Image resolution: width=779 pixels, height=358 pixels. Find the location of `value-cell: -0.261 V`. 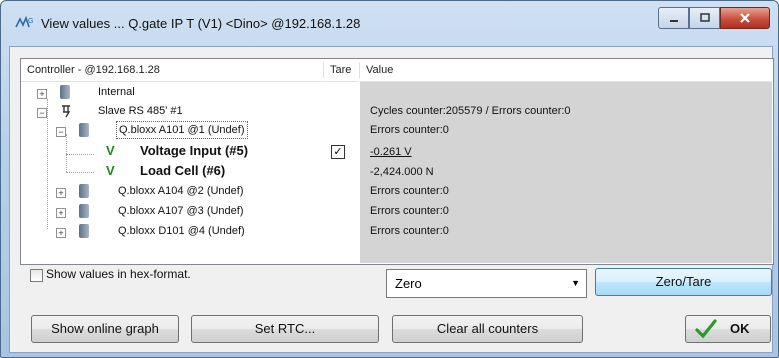

value-cell: -0.261 V is located at coordinates (391, 152).